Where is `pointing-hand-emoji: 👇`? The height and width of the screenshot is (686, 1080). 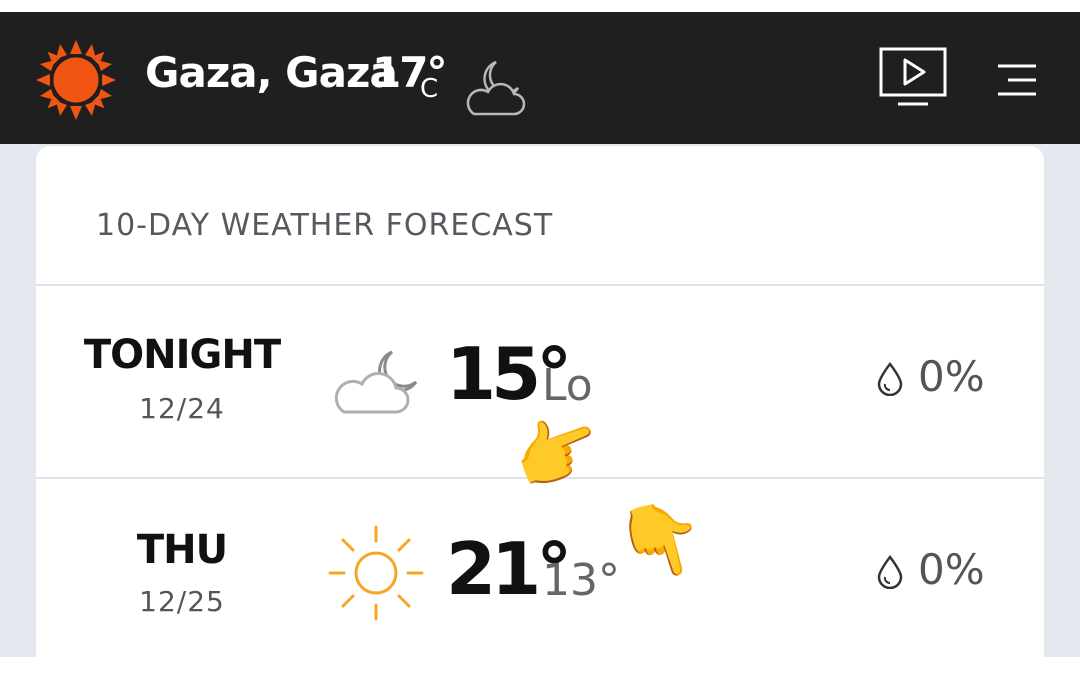 pointing-hand-emoji: 👇 is located at coordinates (660, 540).